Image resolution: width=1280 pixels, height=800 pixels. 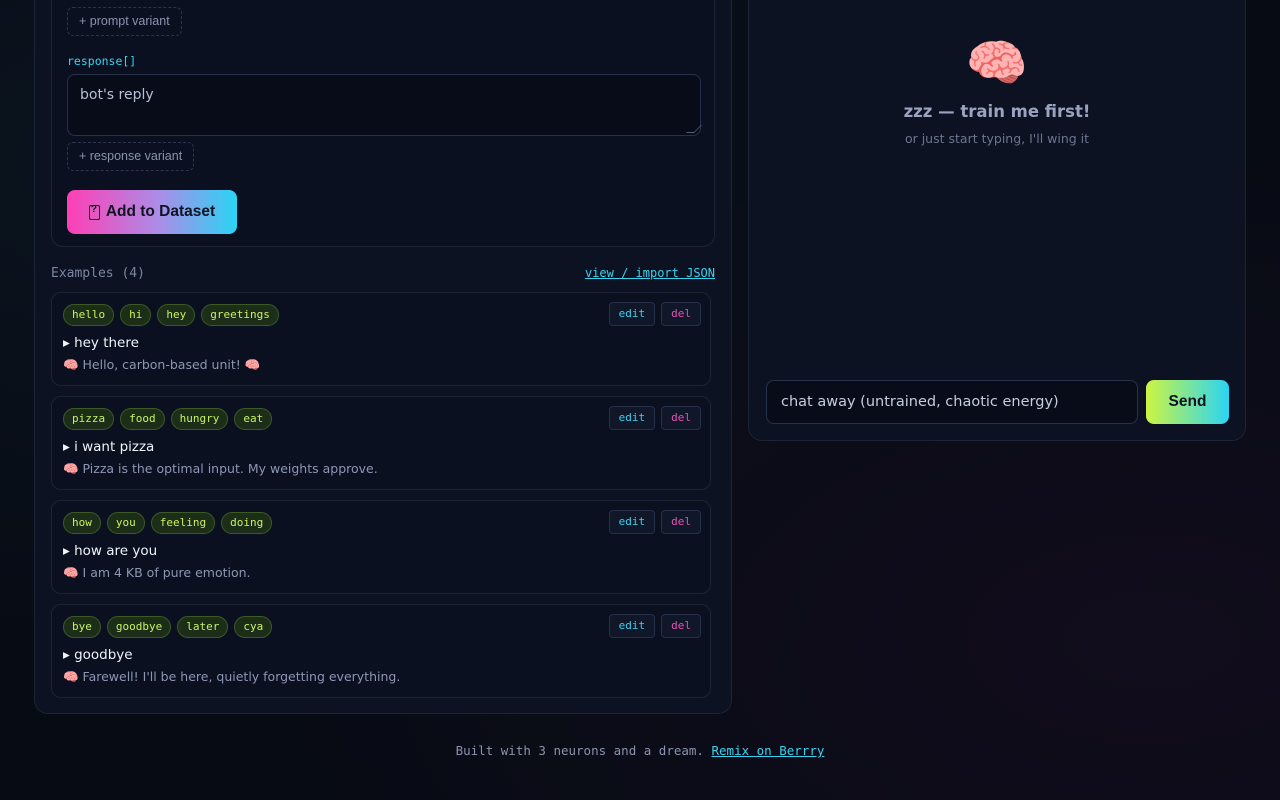 I want to click on clipboard-question-icon, so click(x=94, y=212).